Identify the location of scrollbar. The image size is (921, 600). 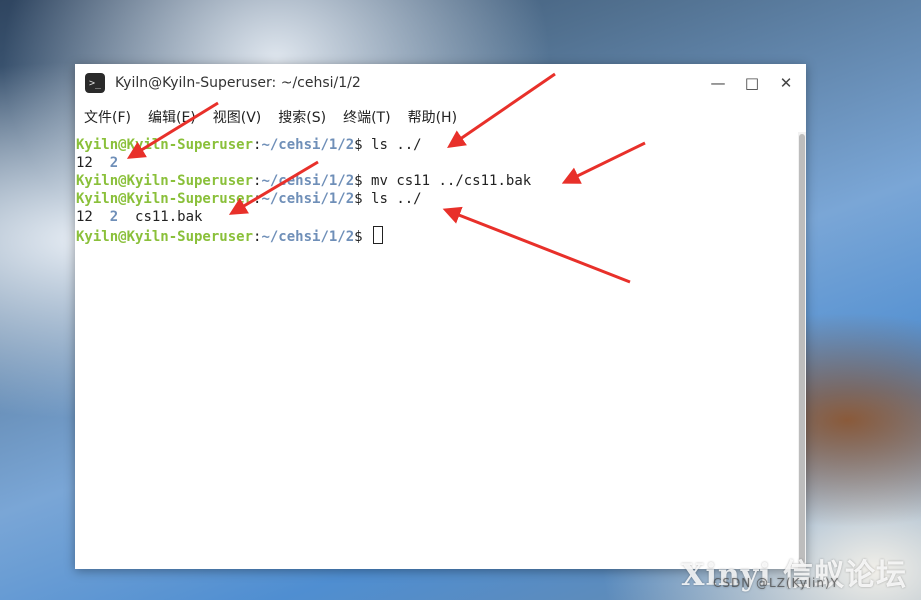
(802, 350).